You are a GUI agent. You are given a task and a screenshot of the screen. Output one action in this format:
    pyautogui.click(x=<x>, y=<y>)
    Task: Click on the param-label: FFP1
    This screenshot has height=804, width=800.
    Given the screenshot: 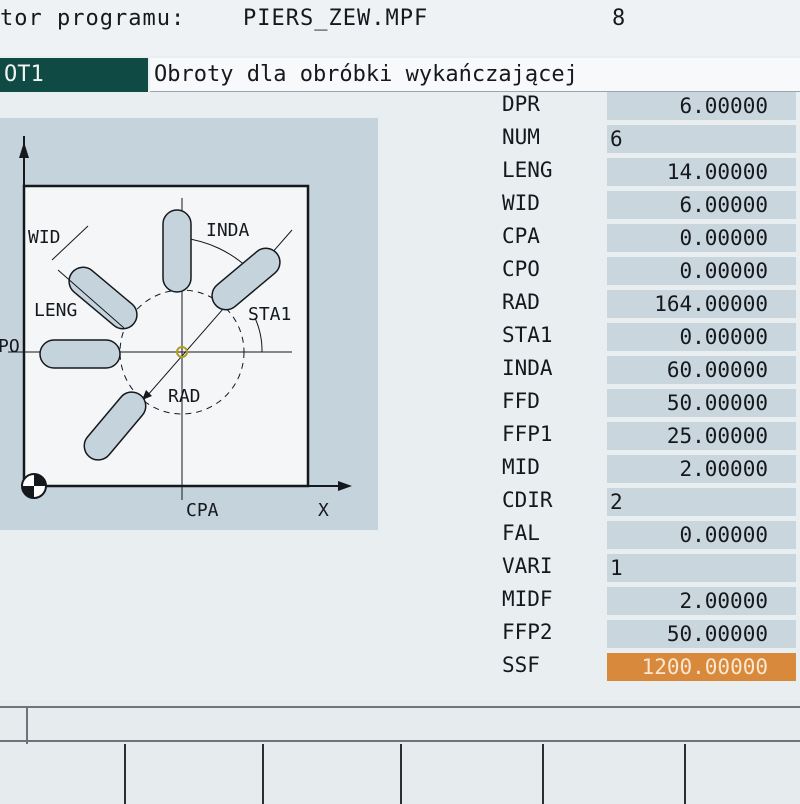 What is the action you would take?
    pyautogui.click(x=527, y=434)
    